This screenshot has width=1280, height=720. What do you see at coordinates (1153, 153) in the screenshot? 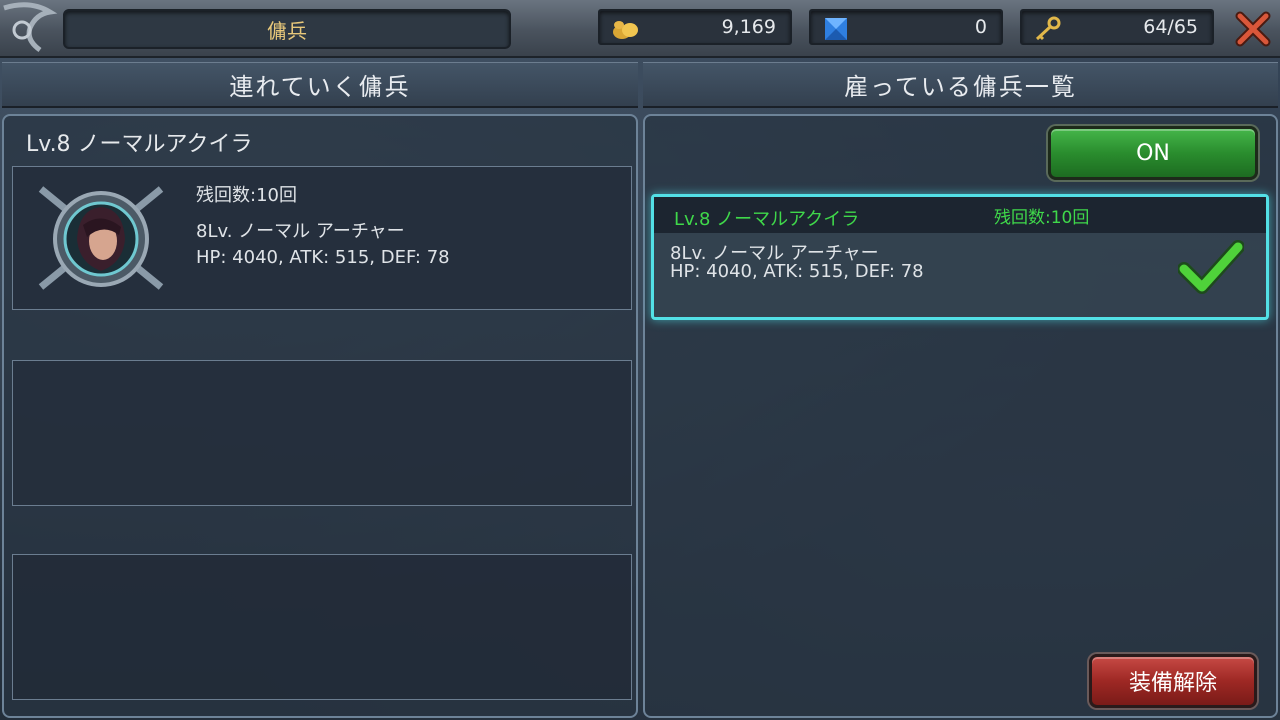
I see `toggle-on-button: ON` at bounding box center [1153, 153].